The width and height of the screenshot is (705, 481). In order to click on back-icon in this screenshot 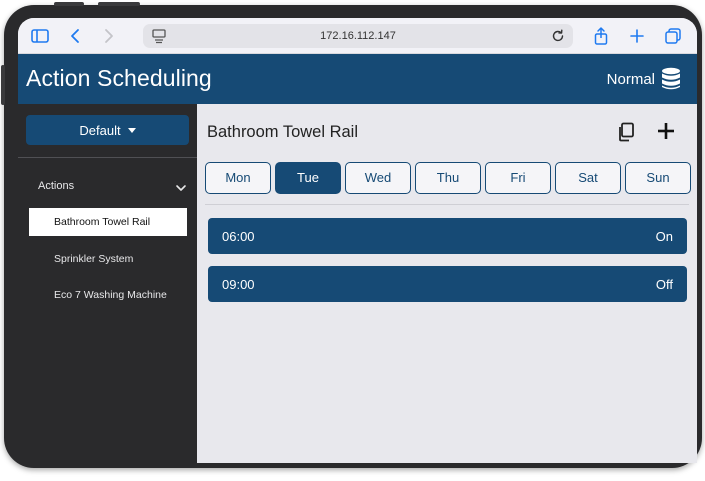, I will do `click(76, 36)`.